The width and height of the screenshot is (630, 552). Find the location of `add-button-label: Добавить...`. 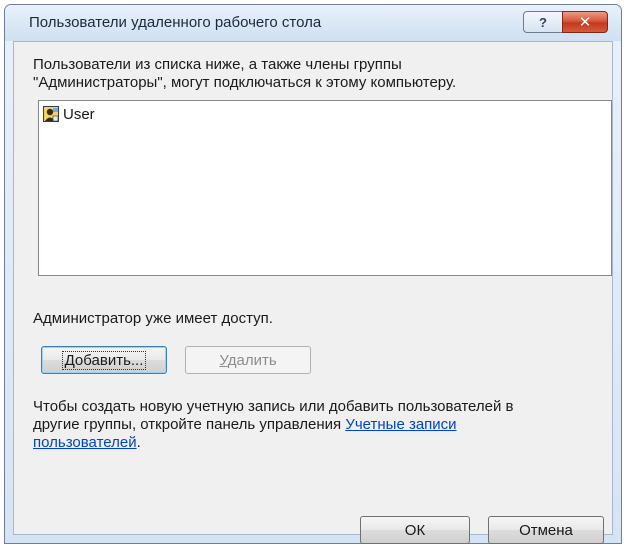

add-button-label: Добавить... is located at coordinates (104, 360).